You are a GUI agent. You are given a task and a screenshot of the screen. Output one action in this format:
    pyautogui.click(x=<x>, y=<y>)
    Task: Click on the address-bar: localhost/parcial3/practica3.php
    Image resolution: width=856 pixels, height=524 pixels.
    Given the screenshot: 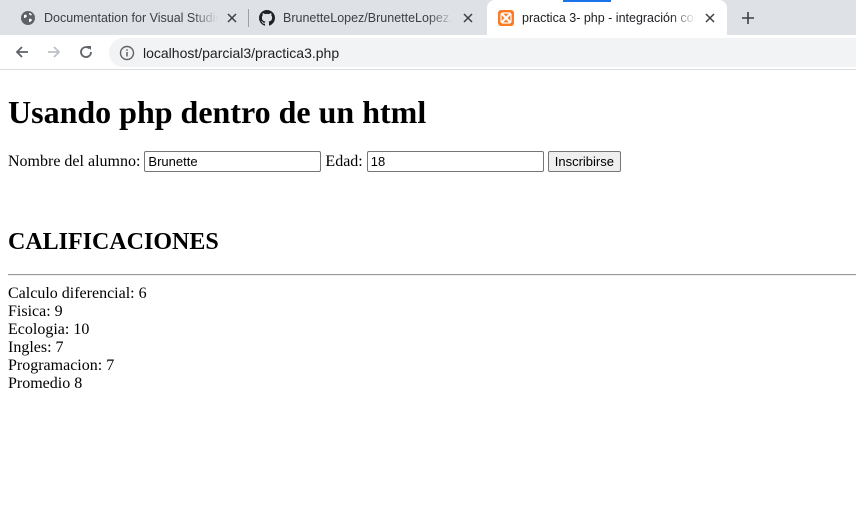 What is the action you would take?
    pyautogui.click(x=482, y=52)
    